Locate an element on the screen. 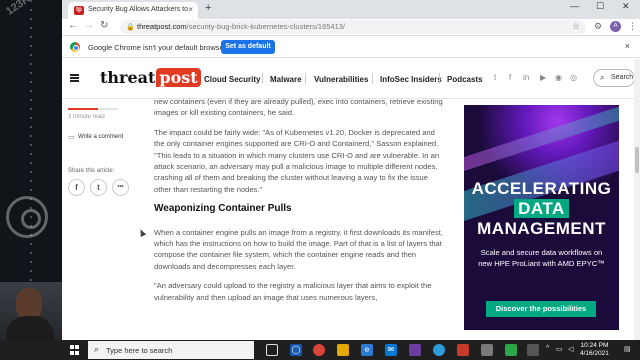  logo-threat: threat is located at coordinates (128, 77).